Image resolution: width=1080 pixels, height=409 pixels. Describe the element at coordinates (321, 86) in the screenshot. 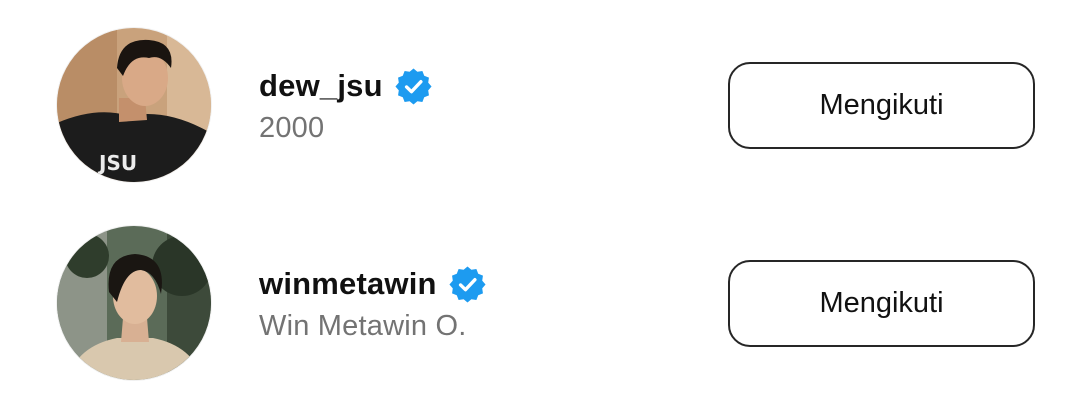

I see `username: dew_jsu` at that location.